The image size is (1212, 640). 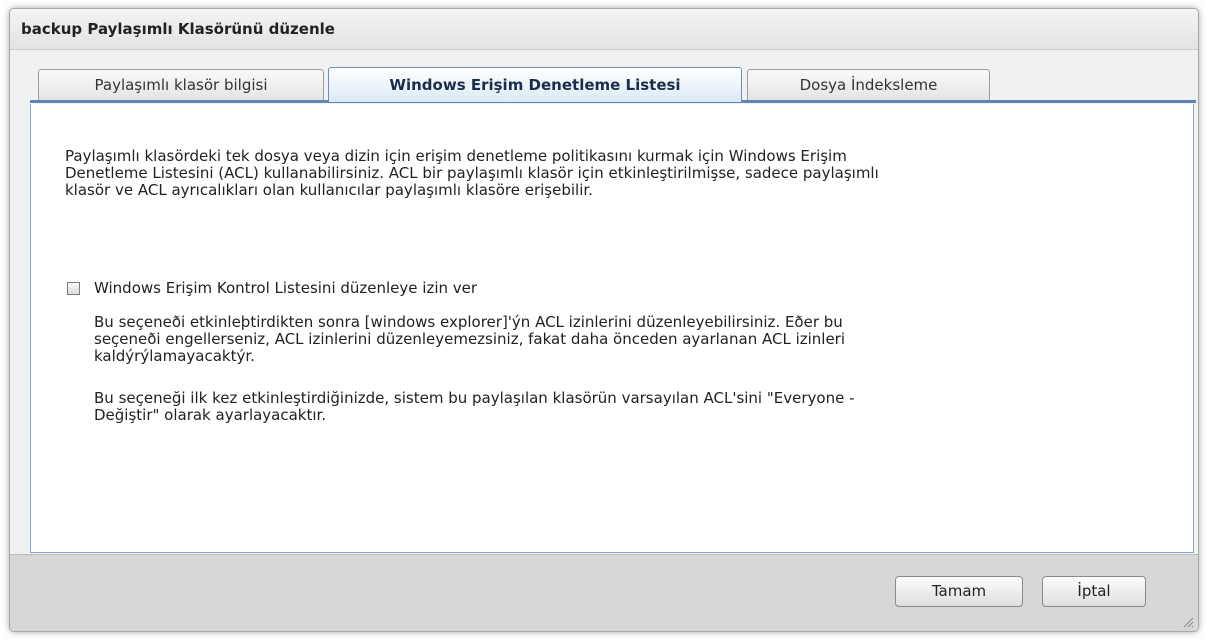 I want to click on note-line: kaldýrýlamayacaktýr., so click(x=174, y=356).